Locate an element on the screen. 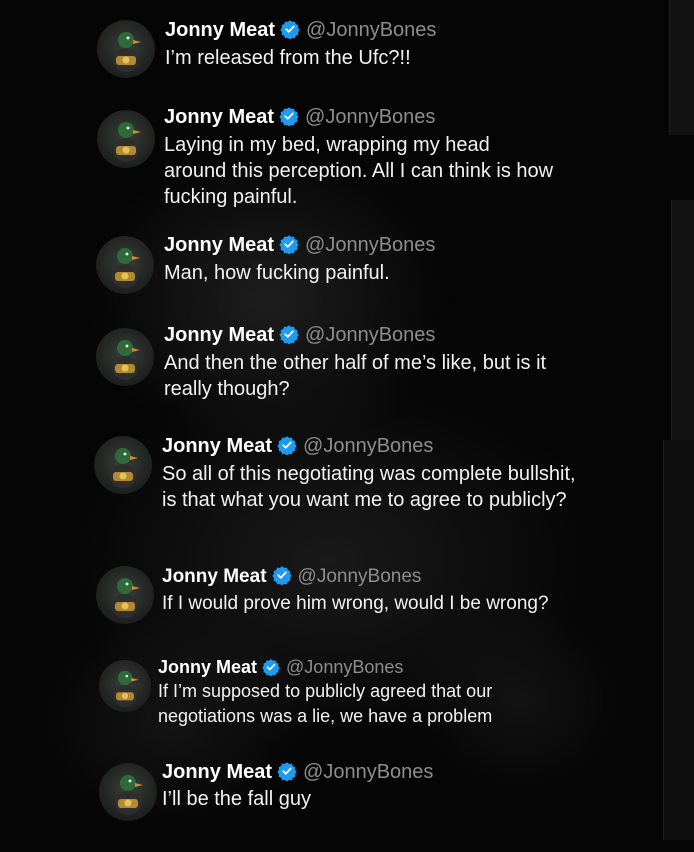  tweet-text: I’m released from the Ufc?!! is located at coordinates (288, 58).